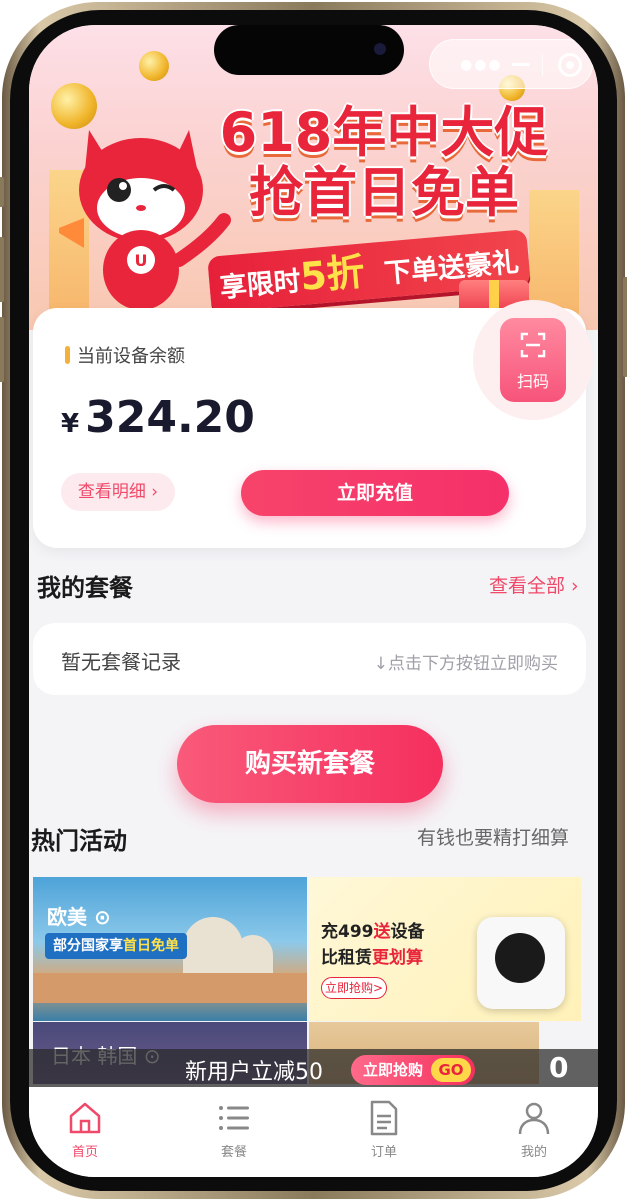 The height and width of the screenshot is (1201, 627). What do you see at coordinates (260, 285) in the screenshot?
I see `ribbon-prefix: 享限时` at bounding box center [260, 285].